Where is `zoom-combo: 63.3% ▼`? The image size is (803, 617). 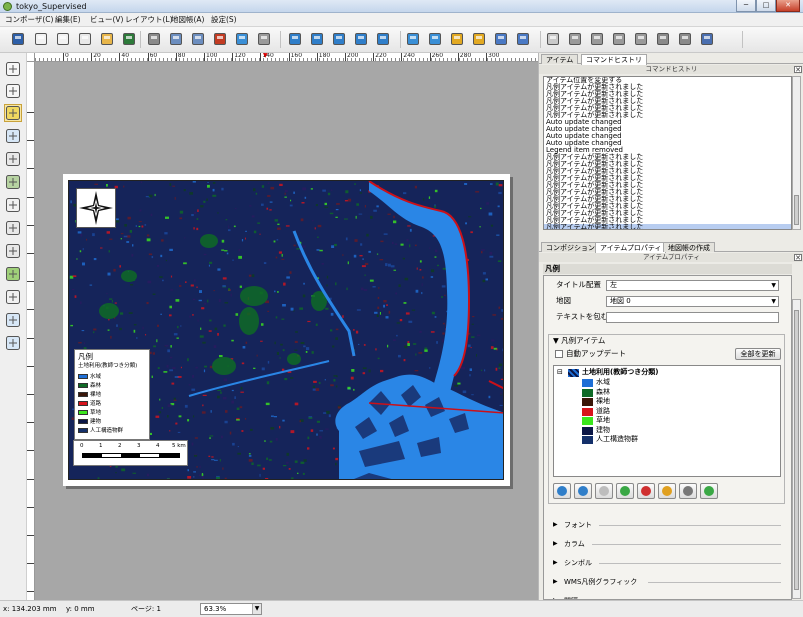 zoom-combo: 63.3% ▼ is located at coordinates (231, 609).